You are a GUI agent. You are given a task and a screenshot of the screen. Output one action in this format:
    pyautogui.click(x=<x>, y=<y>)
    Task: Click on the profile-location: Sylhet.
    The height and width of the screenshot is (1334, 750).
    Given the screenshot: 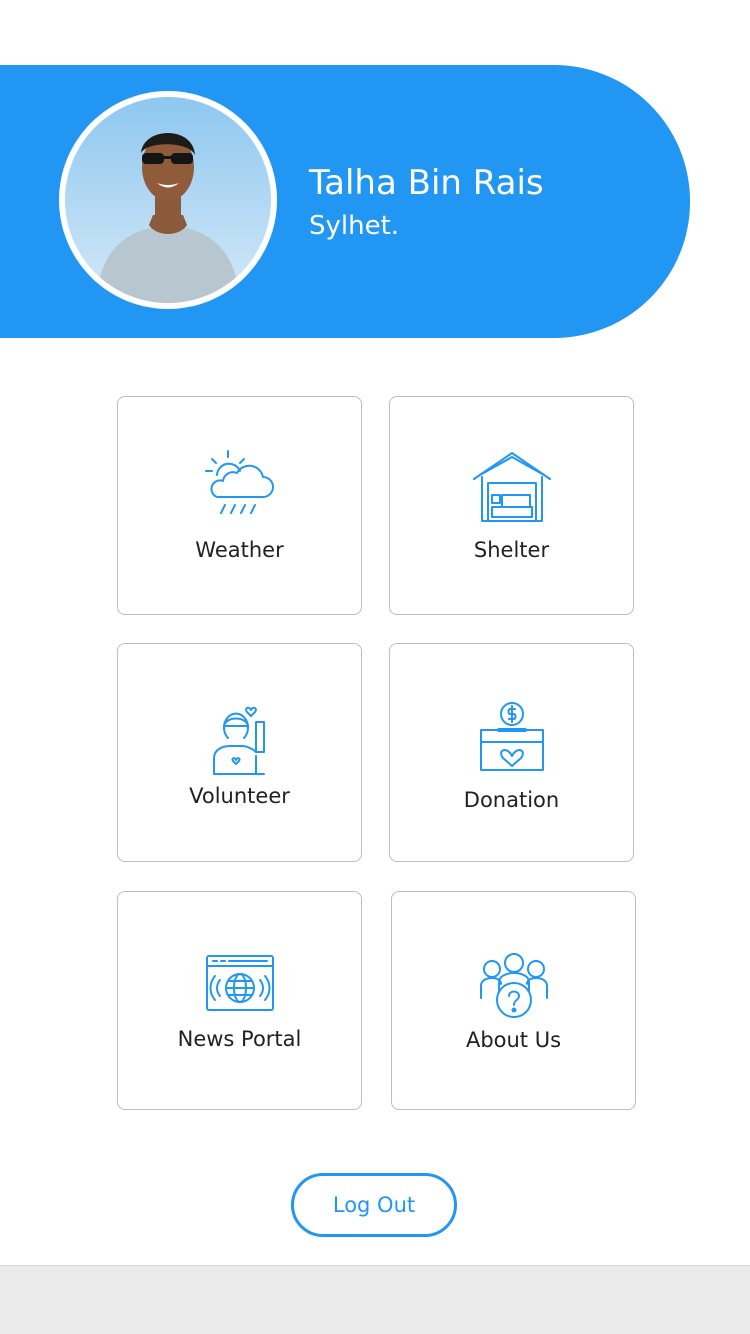 What is the action you would take?
    pyautogui.click(x=354, y=226)
    